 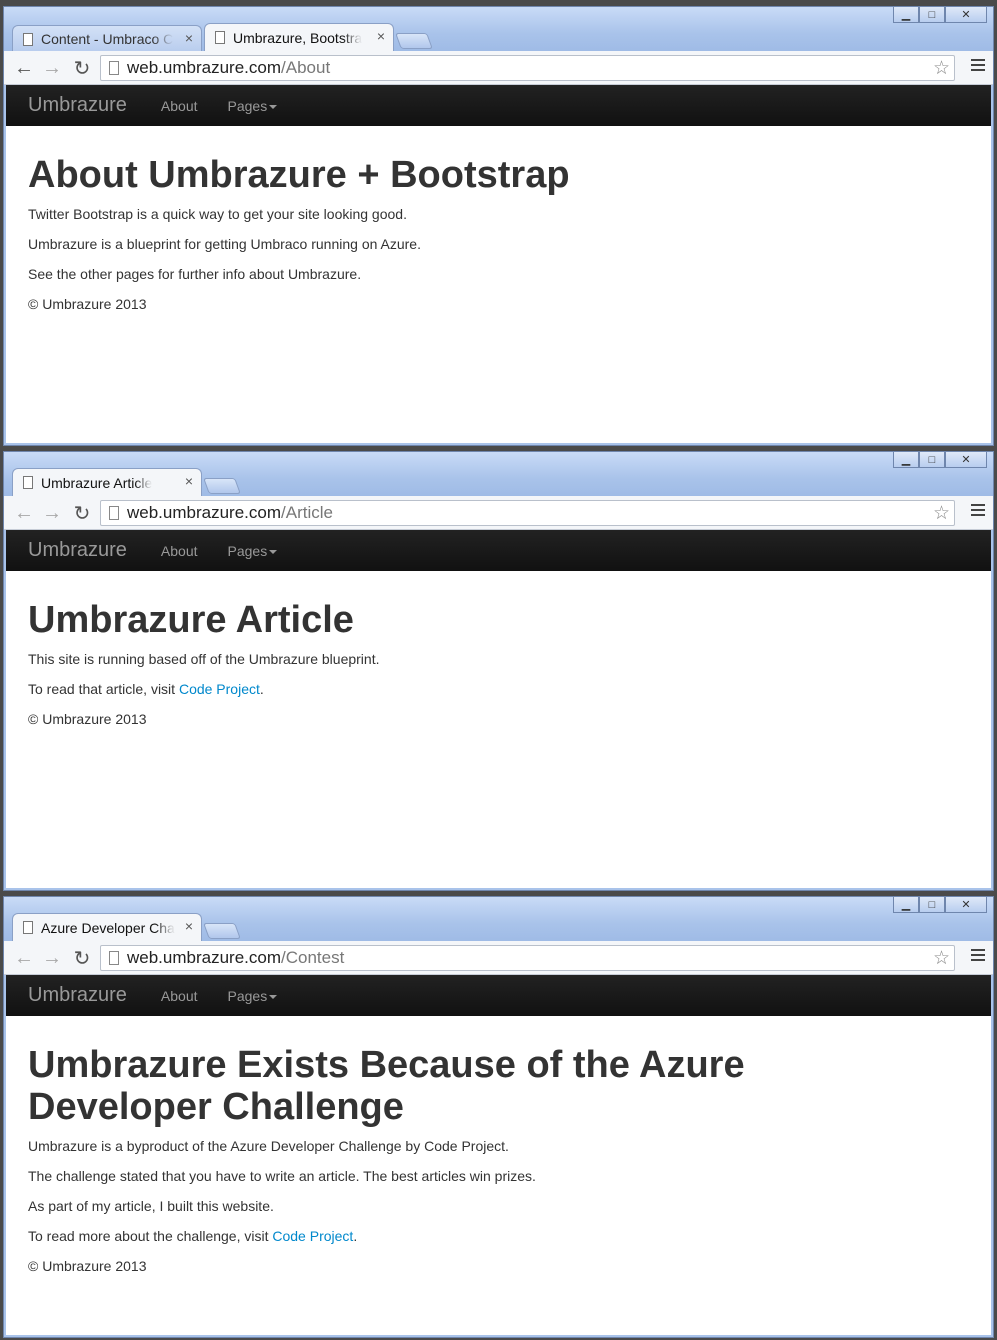 I want to click on tab-azure-developer-challenge: Azure Developer Cha ×, so click(x=107, y=927).